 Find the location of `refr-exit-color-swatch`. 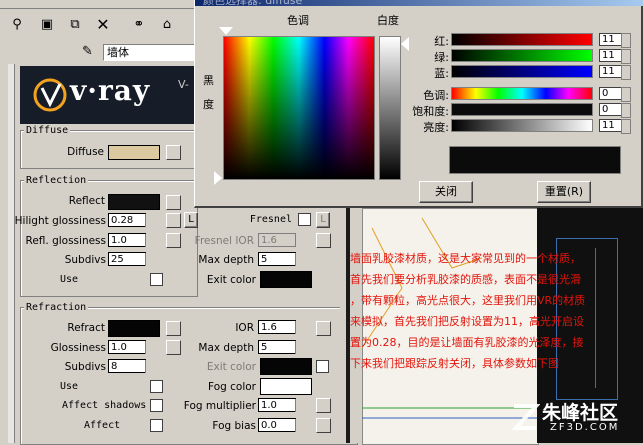

refr-exit-color-swatch is located at coordinates (286, 366).